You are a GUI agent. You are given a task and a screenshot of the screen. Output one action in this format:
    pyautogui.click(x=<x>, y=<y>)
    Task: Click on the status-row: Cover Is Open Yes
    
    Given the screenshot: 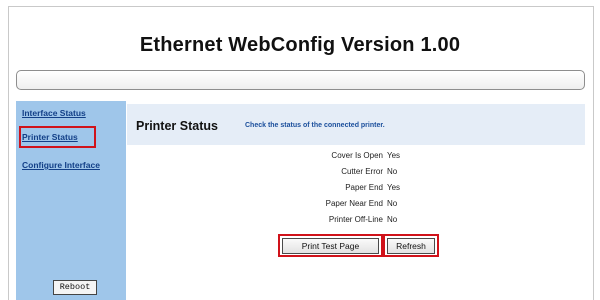 What is the action you would take?
    pyautogui.click(x=379, y=158)
    